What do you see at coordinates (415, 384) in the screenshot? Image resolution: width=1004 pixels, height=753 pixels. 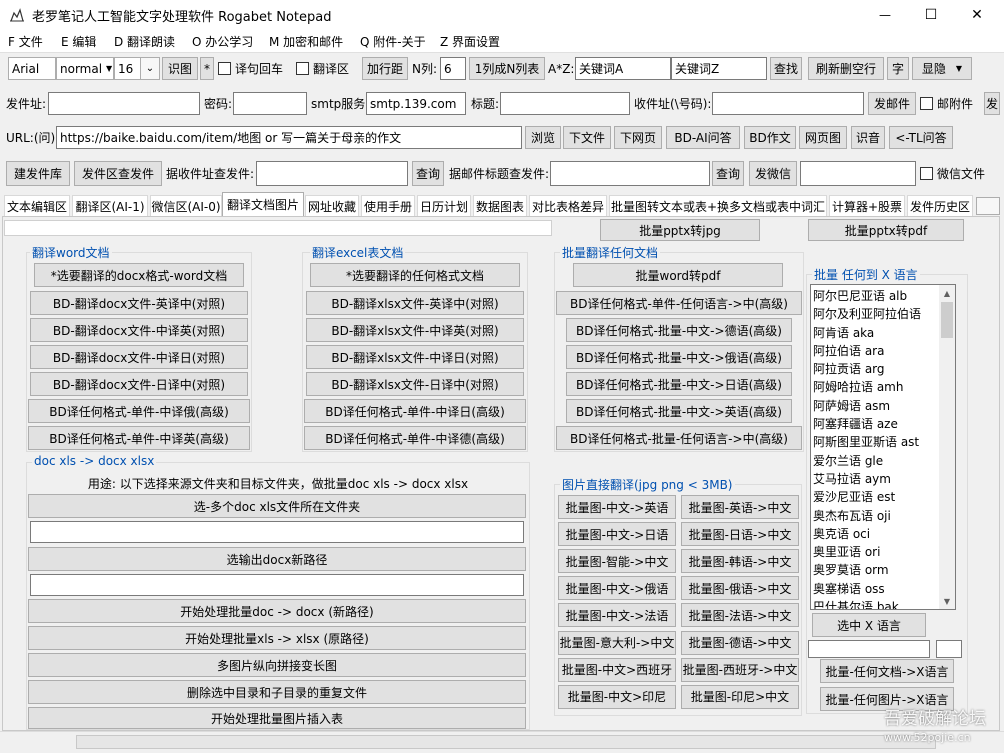 I see `excel-ja-zh-button: BD-翻译xlsx文件-日译中(对照)` at bounding box center [415, 384].